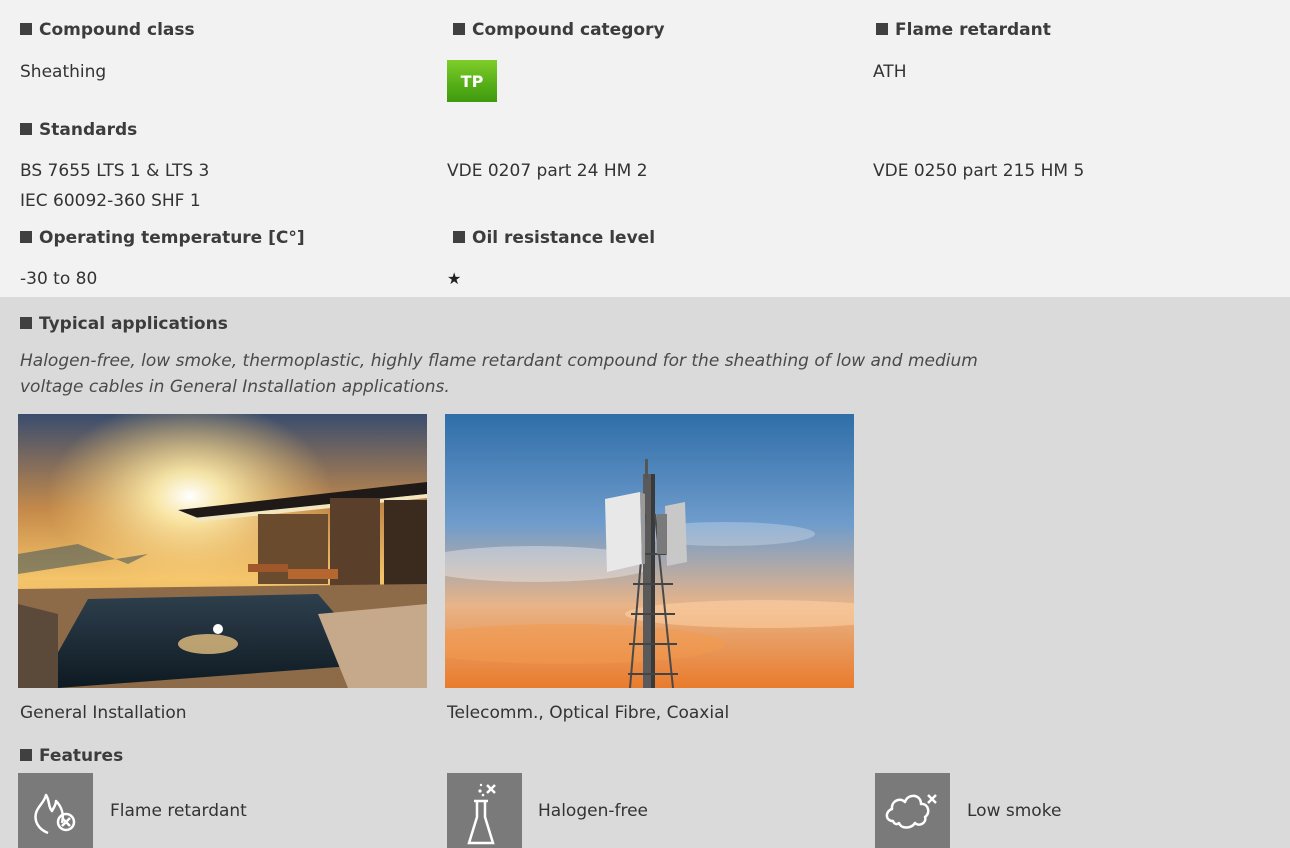  I want to click on low-smoke-icon, so click(912, 810).